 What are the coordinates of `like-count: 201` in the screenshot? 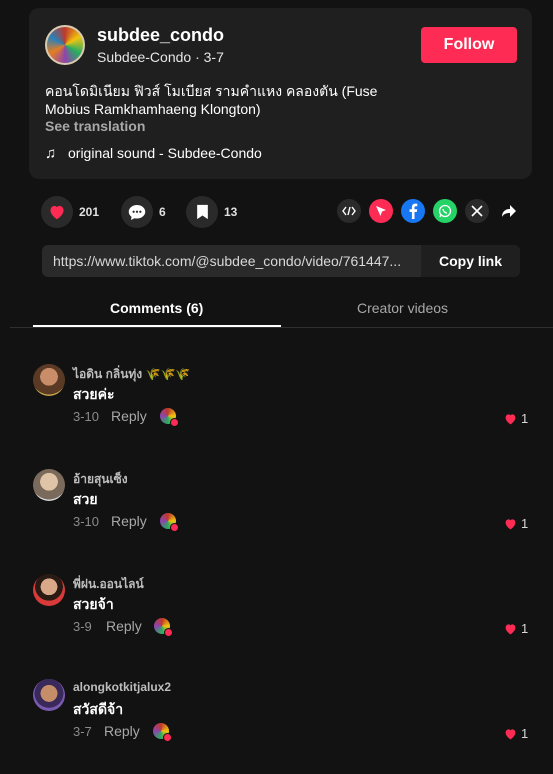 It's located at (89, 212).